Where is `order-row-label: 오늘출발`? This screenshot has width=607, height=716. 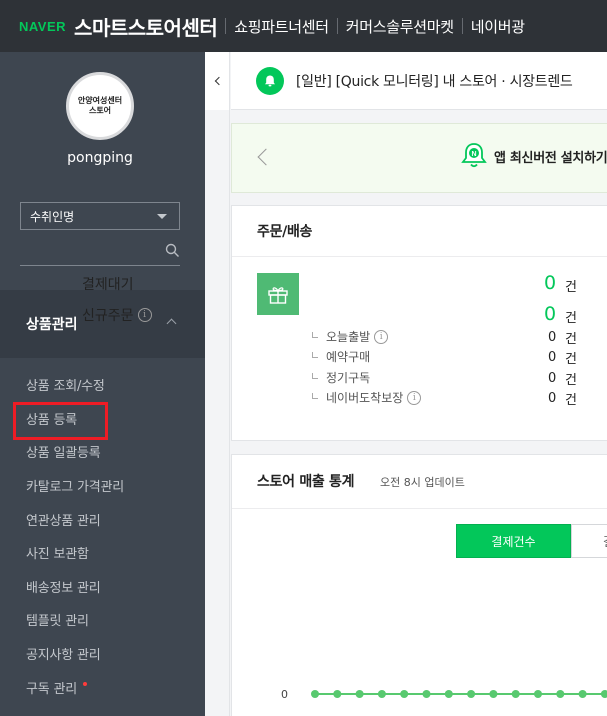
order-row-label: 오늘출발 is located at coordinates (348, 337).